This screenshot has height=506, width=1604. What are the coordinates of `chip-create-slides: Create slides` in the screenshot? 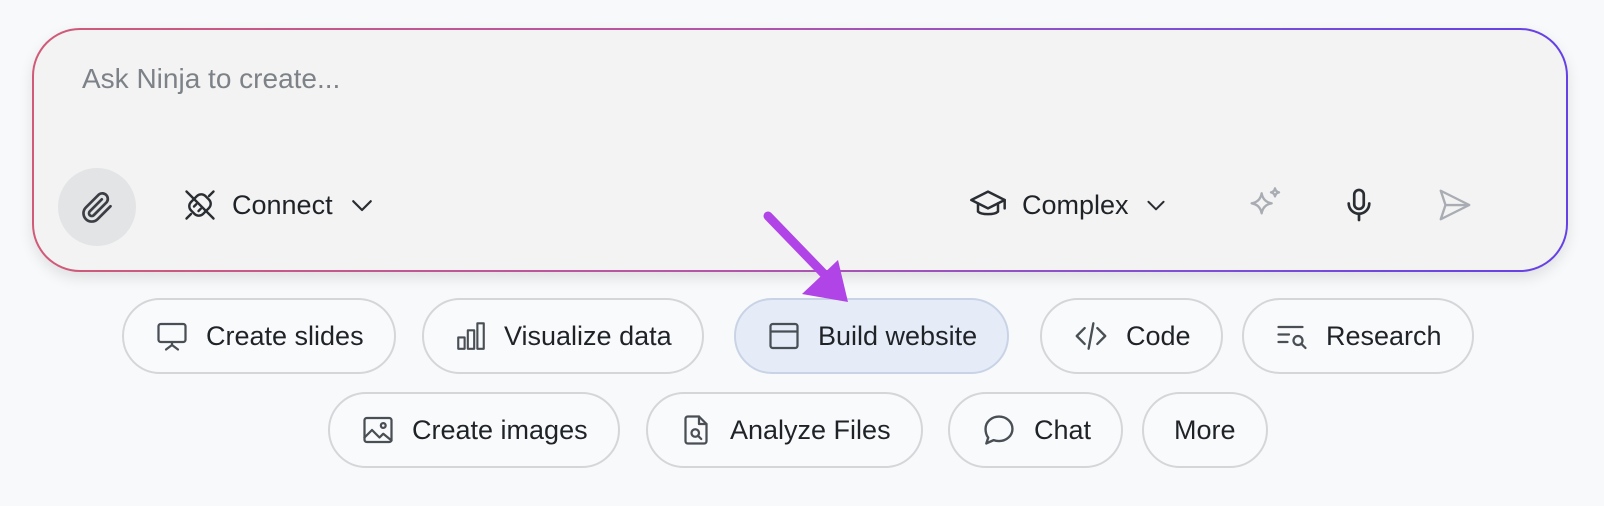 It's located at (259, 336).